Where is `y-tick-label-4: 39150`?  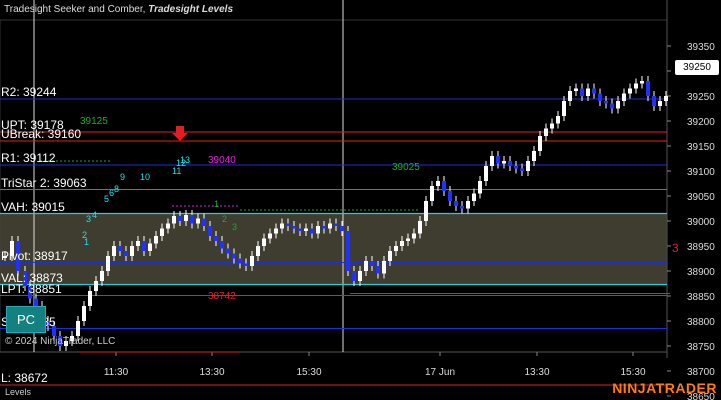 y-tick-label-4: 39150 is located at coordinates (701, 147).